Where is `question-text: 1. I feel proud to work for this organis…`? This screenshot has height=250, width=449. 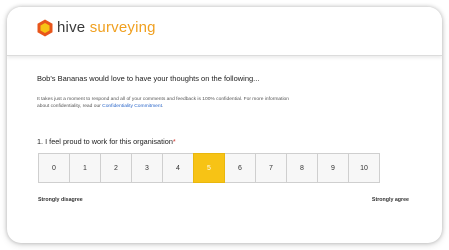 question-text: 1. I feel proud to work for this organis… is located at coordinates (105, 141).